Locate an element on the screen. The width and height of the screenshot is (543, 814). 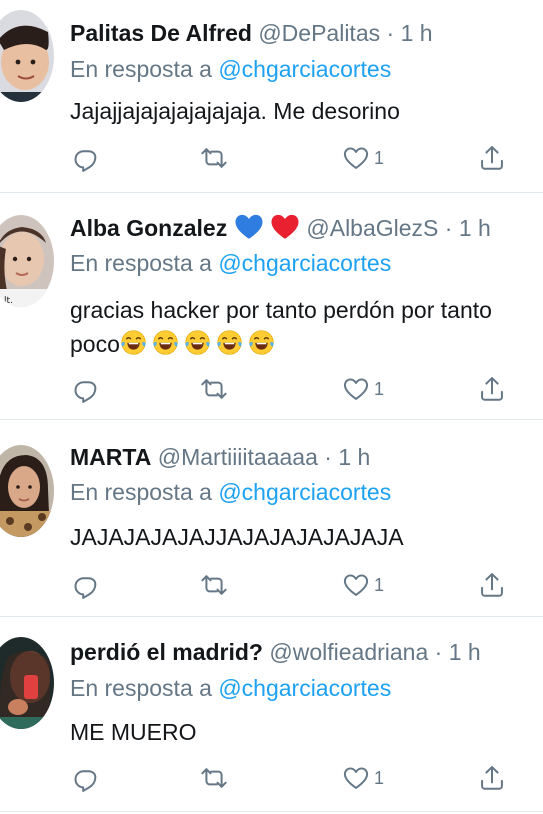
tweet-text: ME MUERO is located at coordinates (306, 732).